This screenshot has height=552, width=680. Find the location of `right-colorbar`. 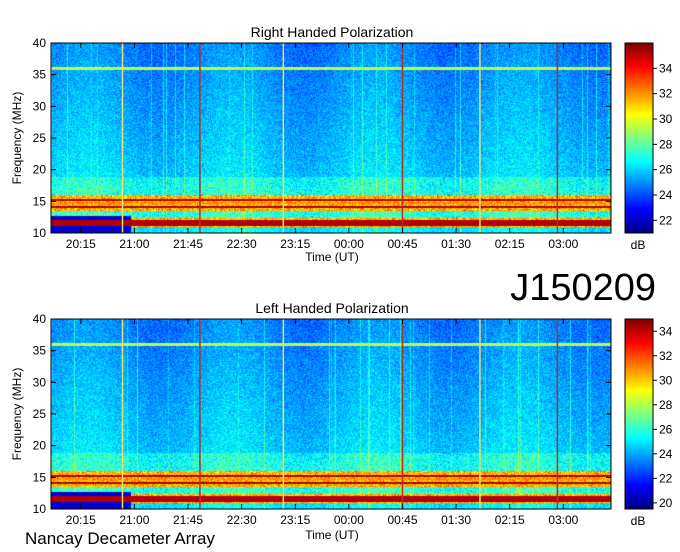

right-colorbar is located at coordinates (639, 138).